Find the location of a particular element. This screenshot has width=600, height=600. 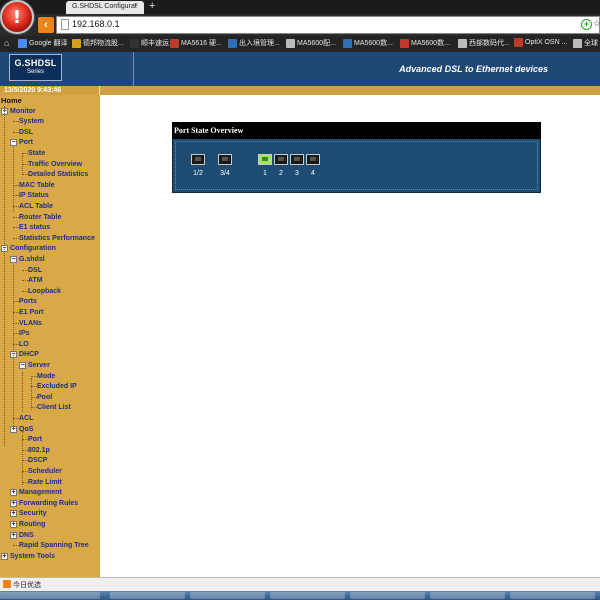

sidebar-item-management: Management is located at coordinates (40, 492).